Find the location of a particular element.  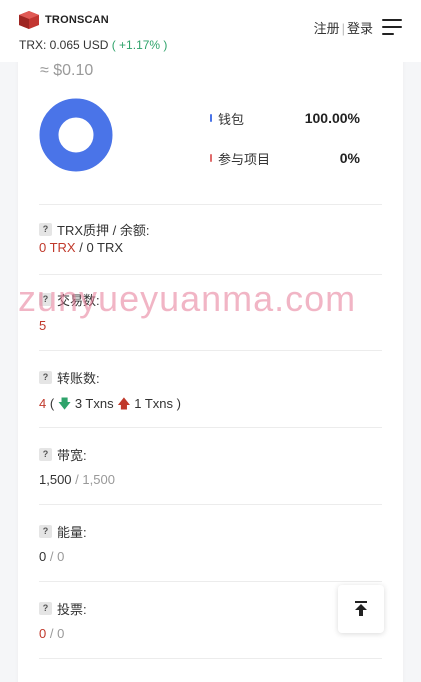

stake-label-text: TRX质押 / 余额: is located at coordinates (103, 230).